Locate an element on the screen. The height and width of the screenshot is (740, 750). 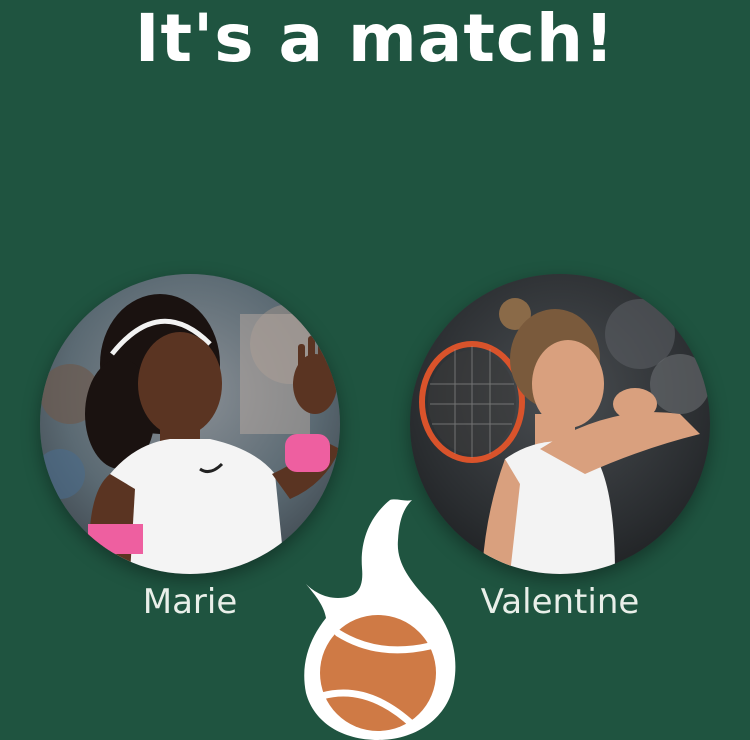
tennis-ball-flame-logo-icon is located at coordinates (380, 619).